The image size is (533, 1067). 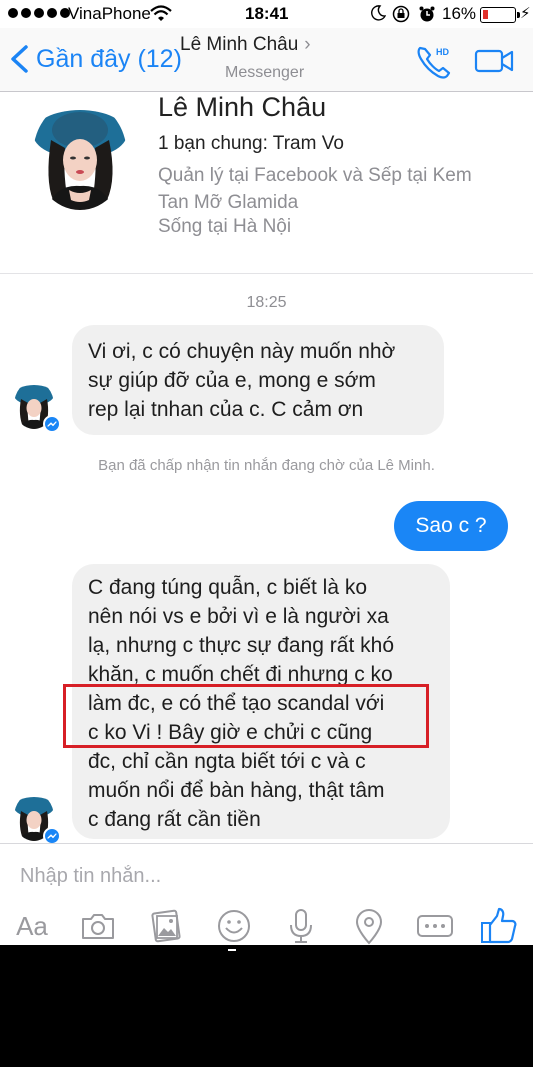 What do you see at coordinates (228, 587) in the screenshot?
I see `message-line: C đang túng quẫn, c biết là ko` at bounding box center [228, 587].